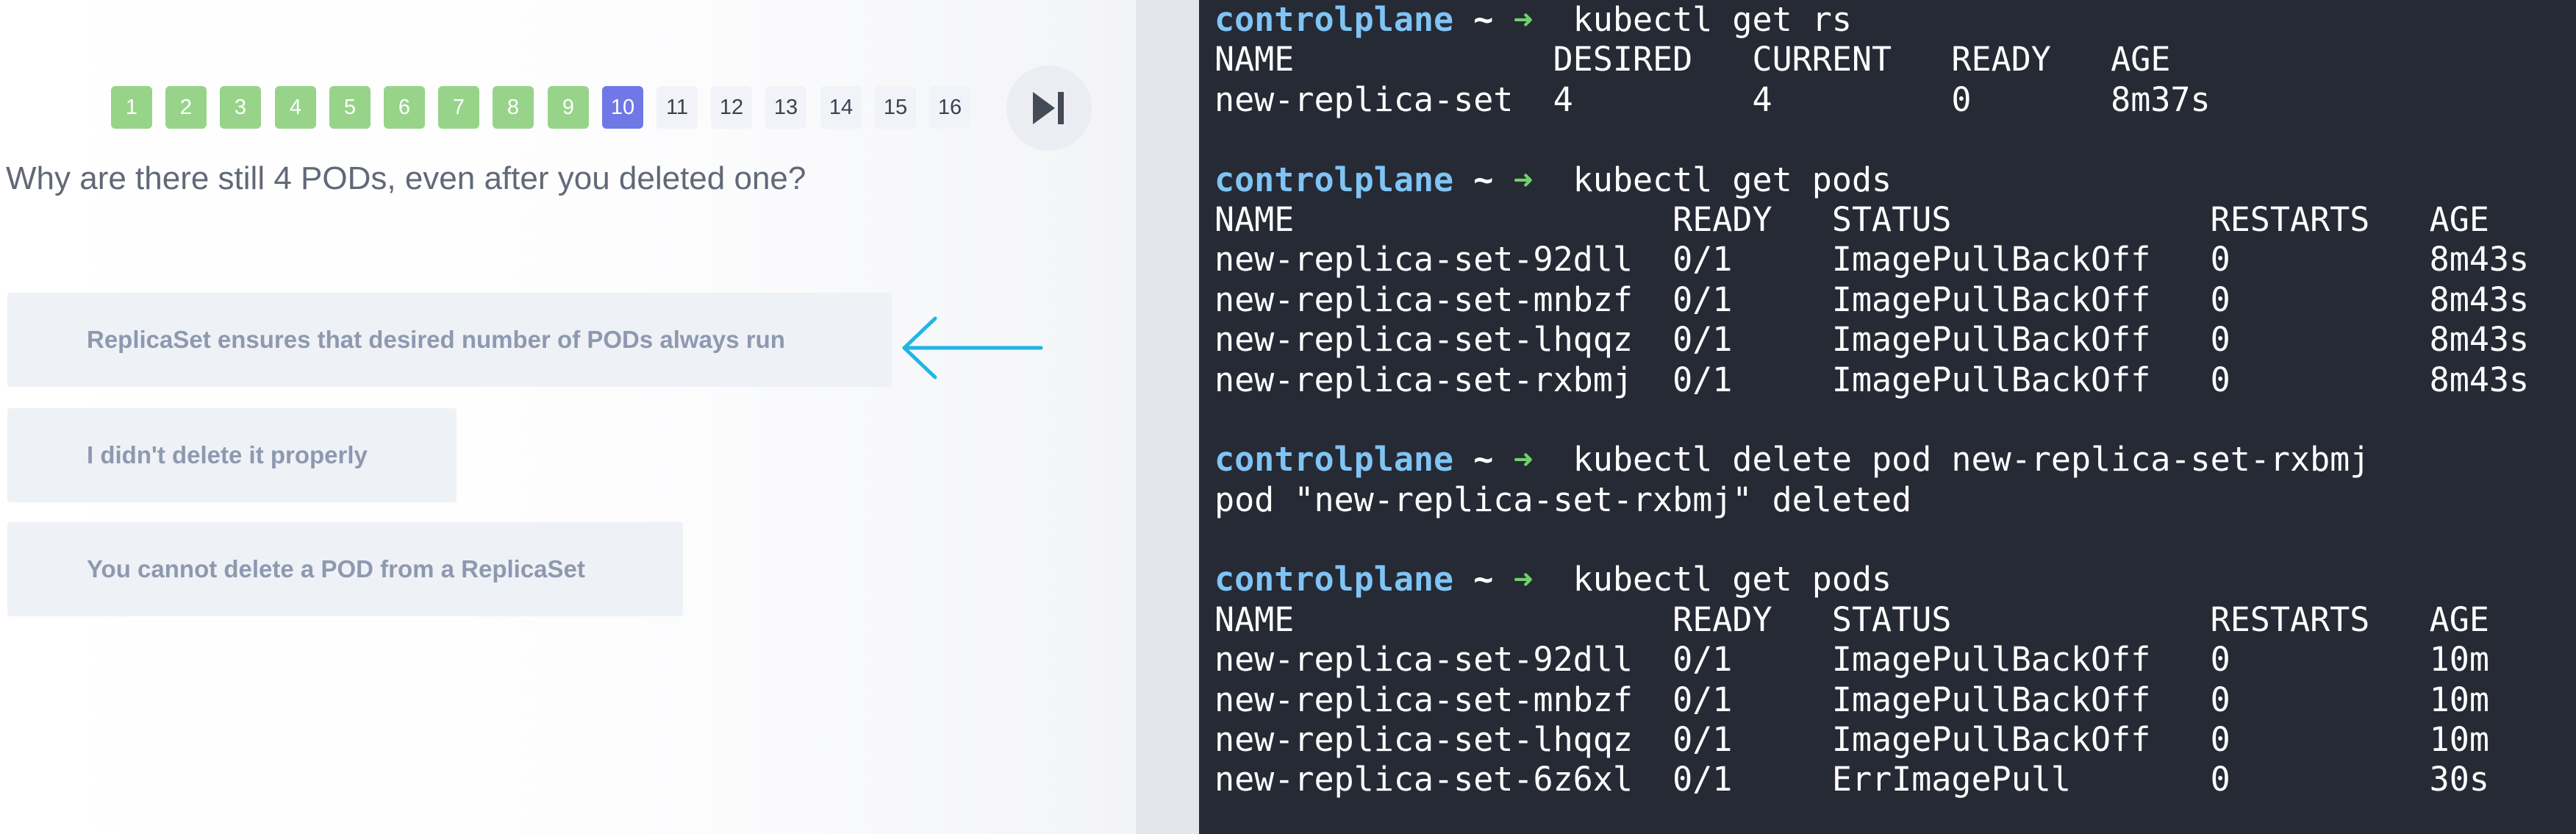 The width and height of the screenshot is (2576, 834). What do you see at coordinates (731, 107) in the screenshot?
I see `question-number-12: 12` at bounding box center [731, 107].